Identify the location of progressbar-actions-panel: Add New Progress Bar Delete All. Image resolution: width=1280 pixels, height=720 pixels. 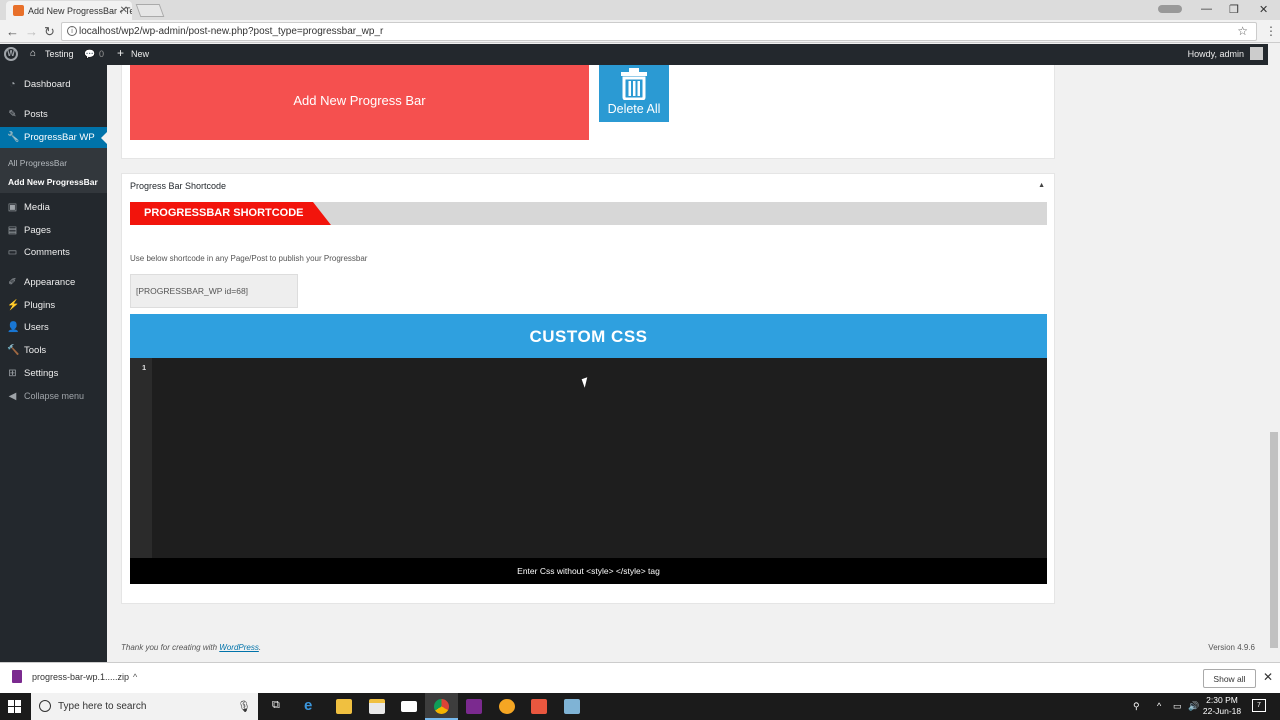
(588, 112).